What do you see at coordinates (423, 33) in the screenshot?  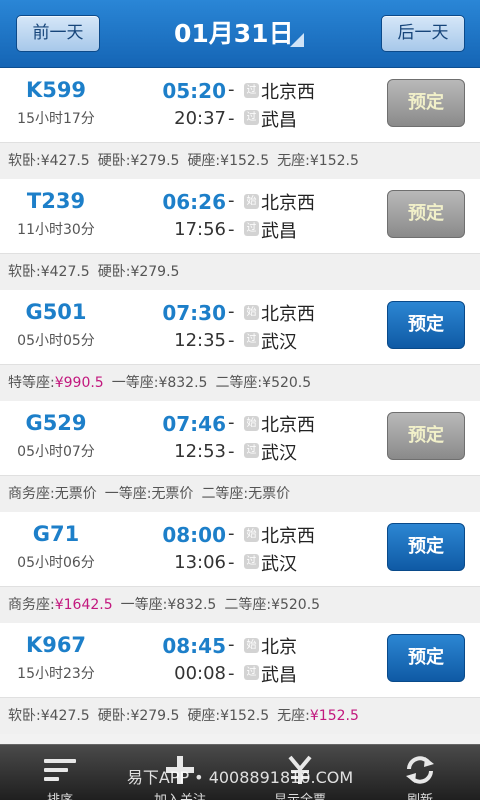 I see `next-day-button: 后一天` at bounding box center [423, 33].